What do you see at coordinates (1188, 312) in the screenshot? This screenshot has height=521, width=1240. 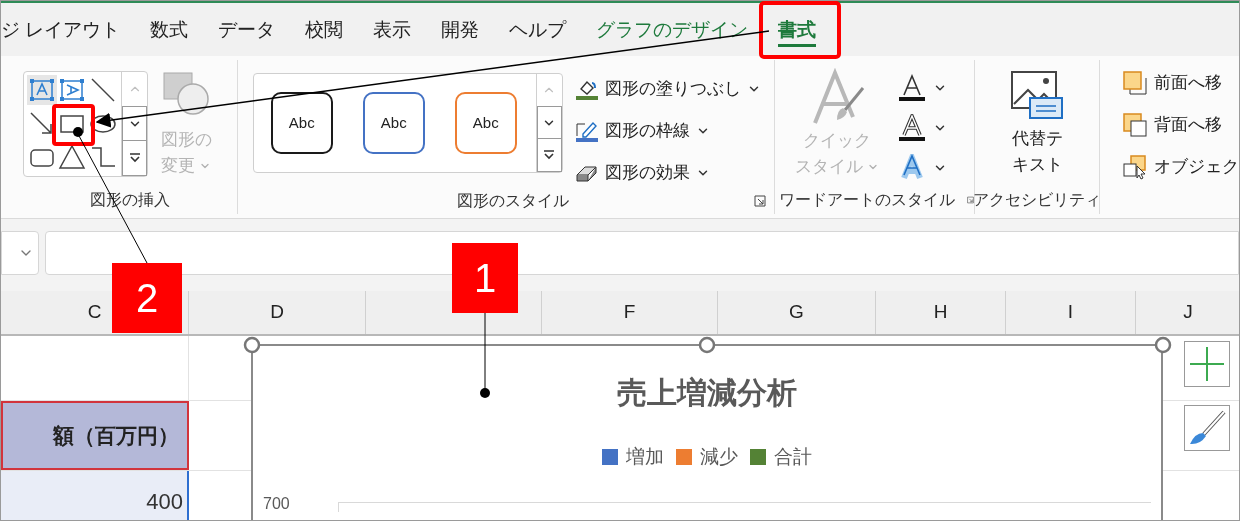 I see `column-header: J` at bounding box center [1188, 312].